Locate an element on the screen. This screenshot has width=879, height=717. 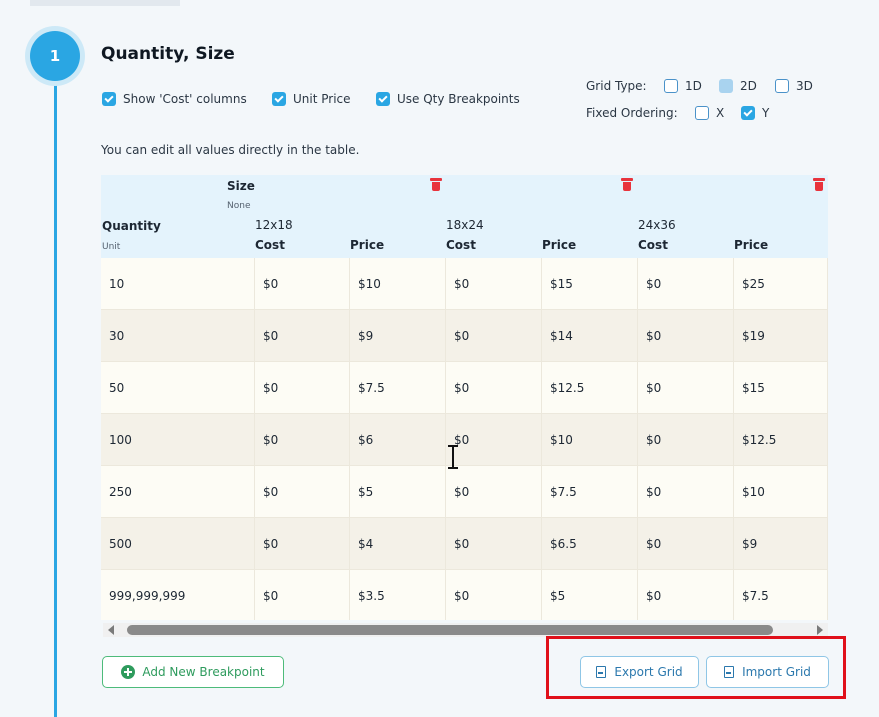
table-row: 999,999,999 $0 $3.5 $0 $5 $0 $7.5 is located at coordinates (464, 595).